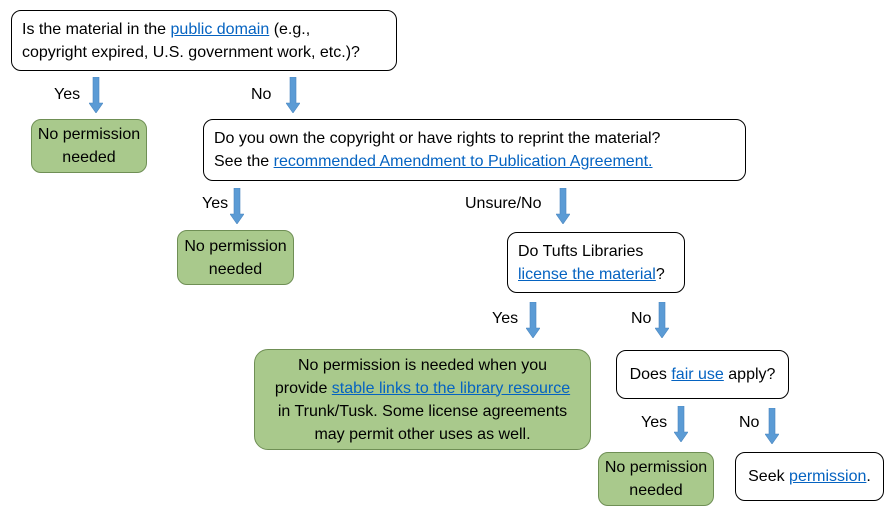 The image size is (893, 516). I want to click on seek-permission: Seek permission., so click(809, 476).